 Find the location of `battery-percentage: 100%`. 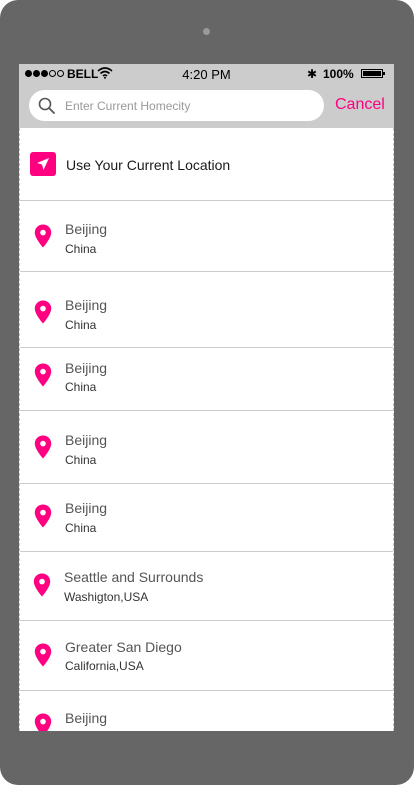

battery-percentage: 100% is located at coordinates (338, 74).